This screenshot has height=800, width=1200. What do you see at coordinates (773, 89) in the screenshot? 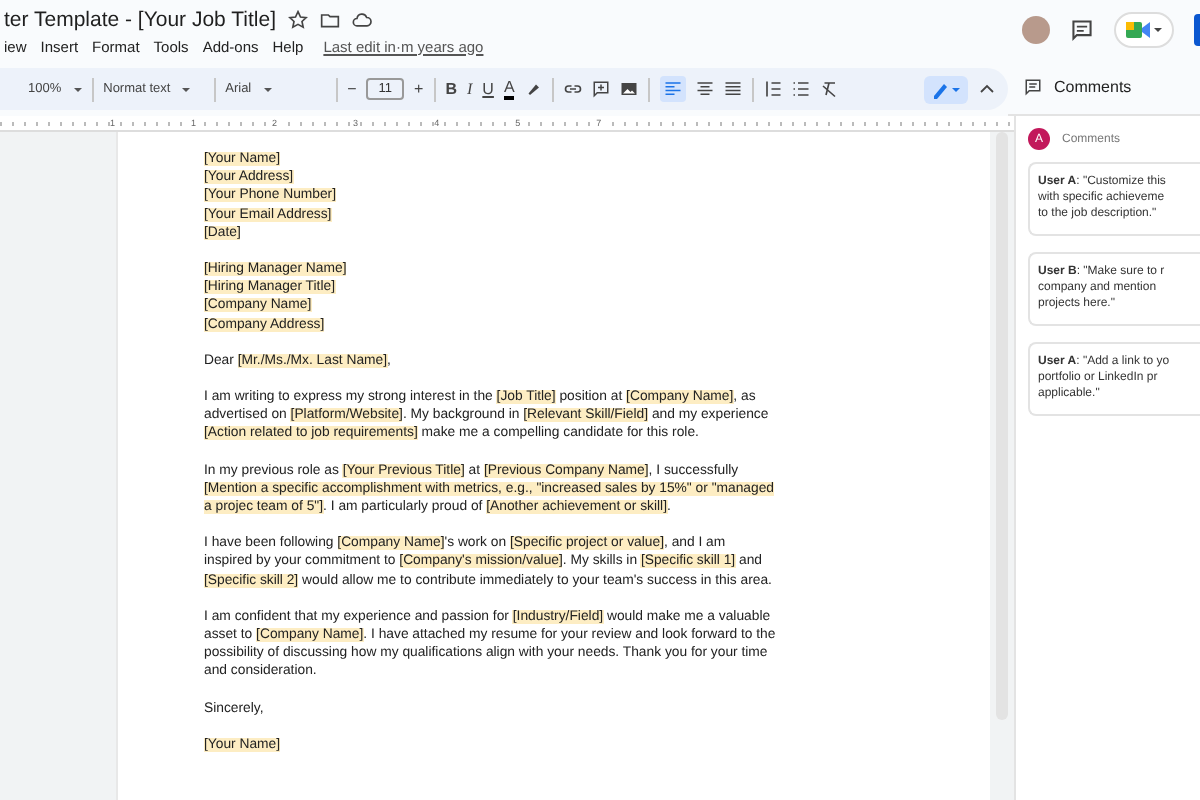
I see `line-spacing-icon` at bounding box center [773, 89].